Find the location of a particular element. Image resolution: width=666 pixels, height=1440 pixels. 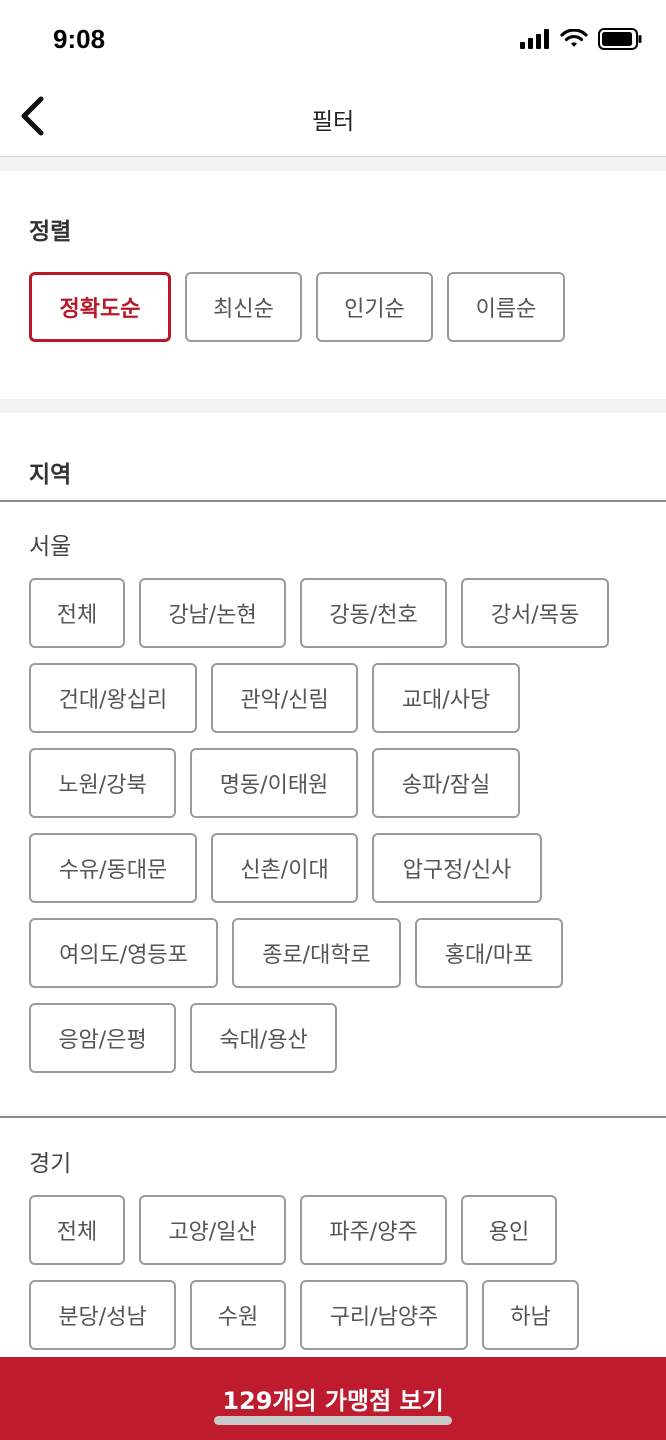

region-chip: 구리/남양주 is located at coordinates (384, 1315).